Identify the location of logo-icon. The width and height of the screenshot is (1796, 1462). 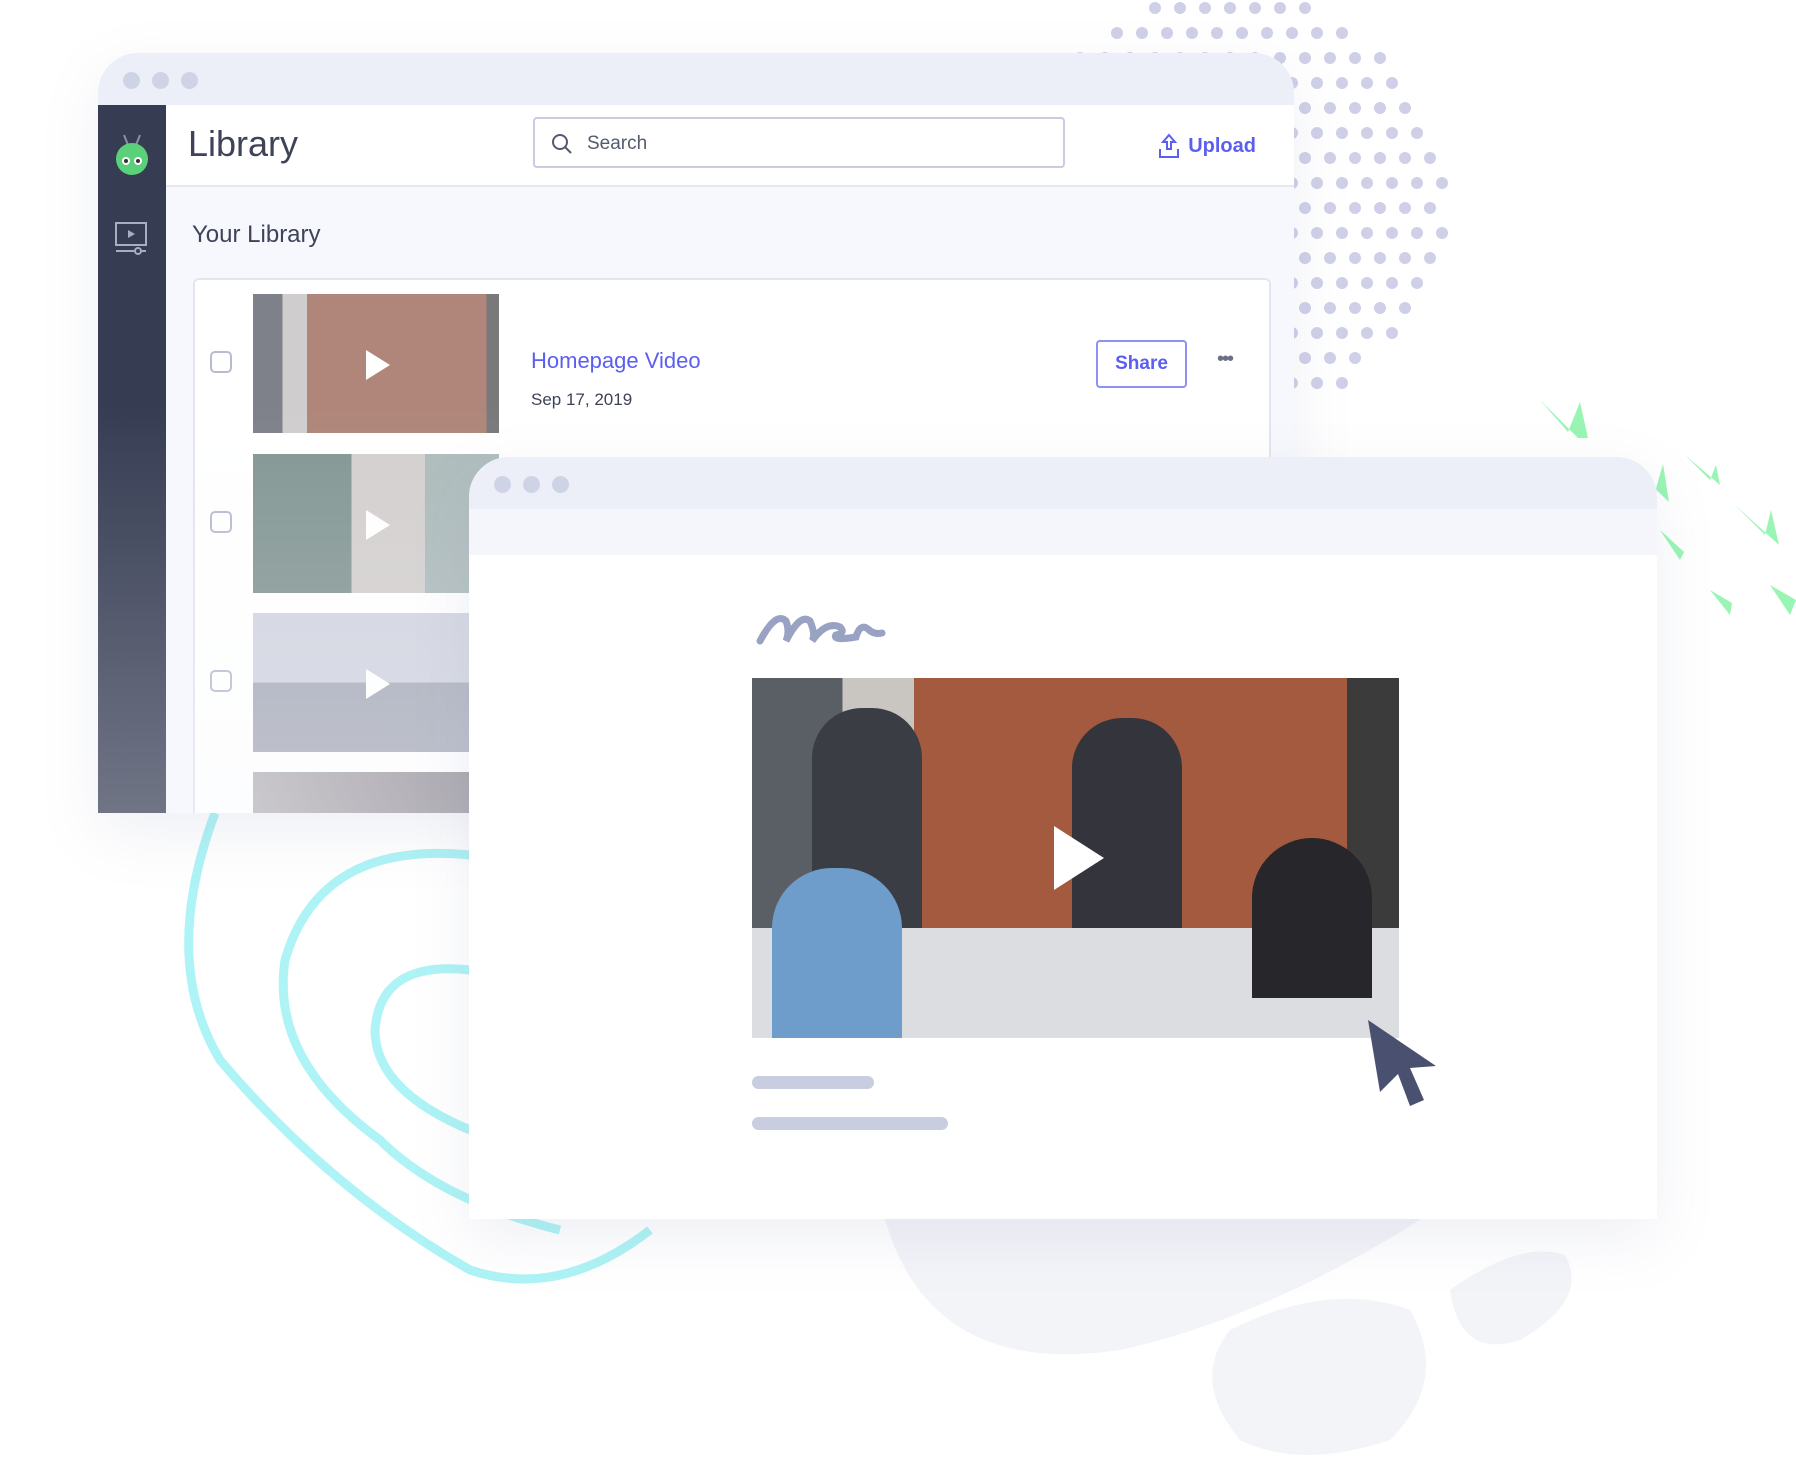
(132, 155).